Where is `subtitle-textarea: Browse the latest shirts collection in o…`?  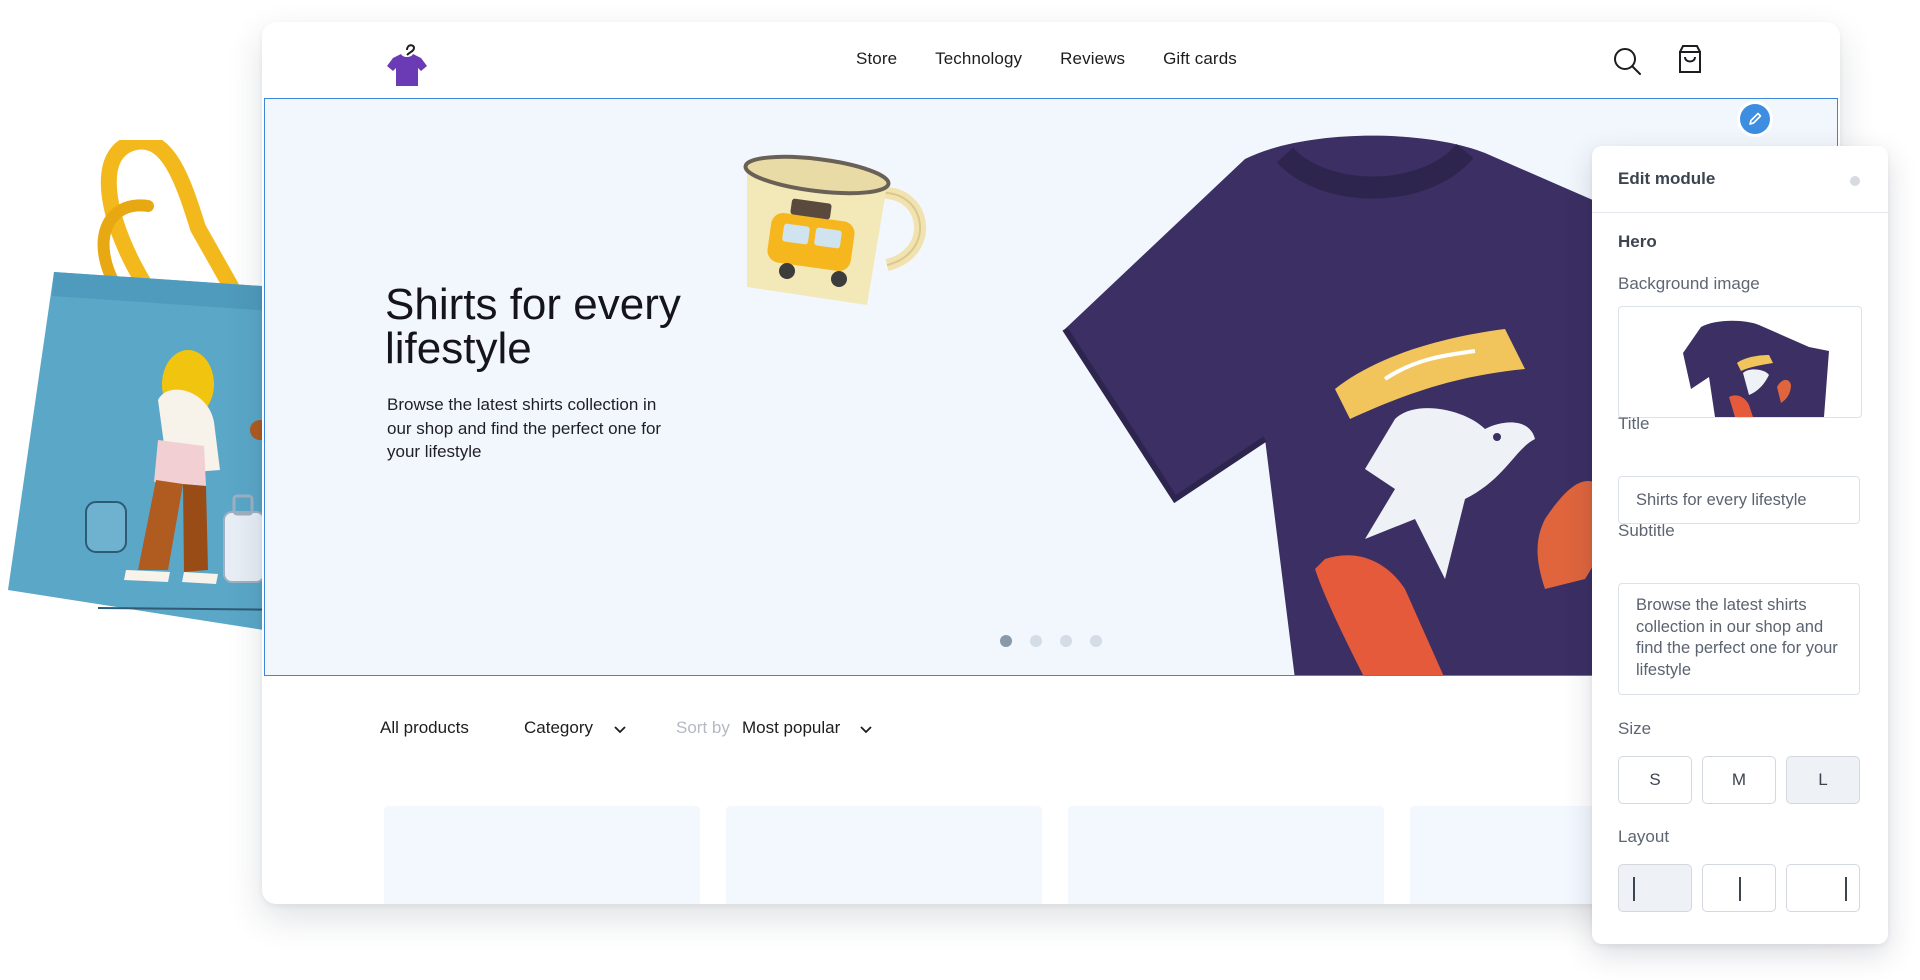
subtitle-textarea: Browse the latest shirts collection in o… is located at coordinates (1739, 639).